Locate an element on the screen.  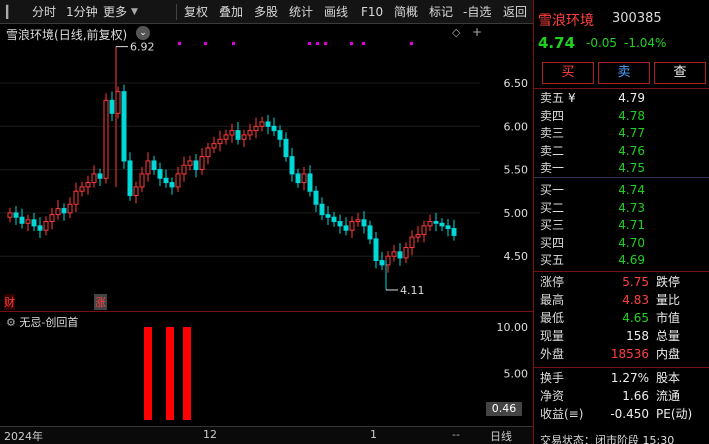
stat-row-1: 最高 4.83 量比 is located at coordinates (621, 300).